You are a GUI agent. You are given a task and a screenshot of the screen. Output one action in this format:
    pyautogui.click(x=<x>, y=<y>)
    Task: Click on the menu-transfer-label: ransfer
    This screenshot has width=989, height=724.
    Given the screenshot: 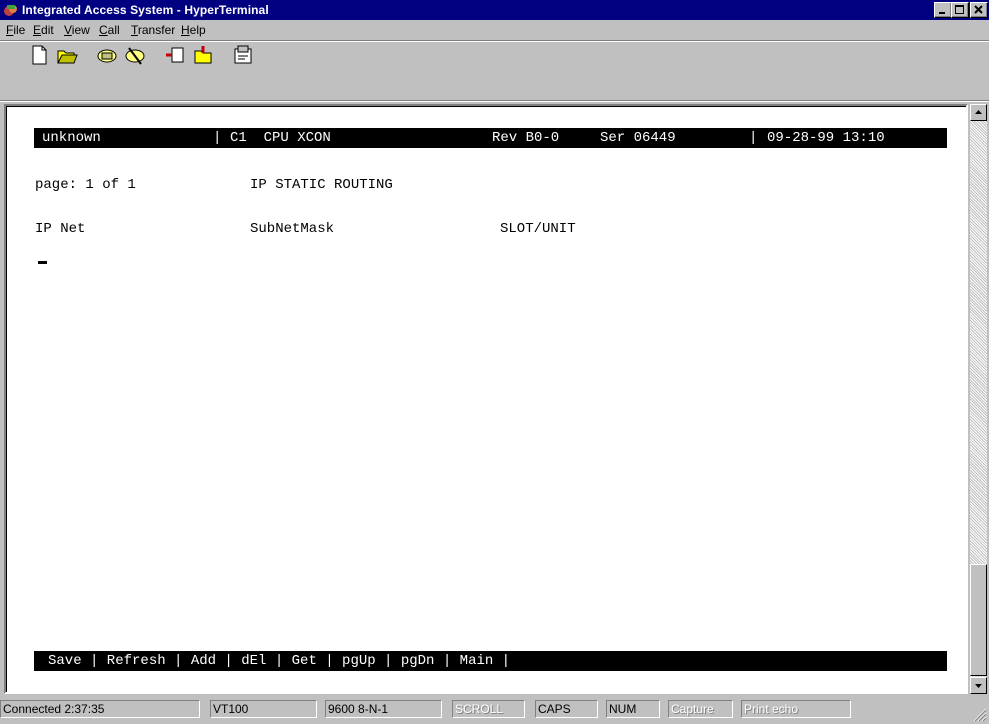 What is the action you would take?
    pyautogui.click(x=156, y=30)
    